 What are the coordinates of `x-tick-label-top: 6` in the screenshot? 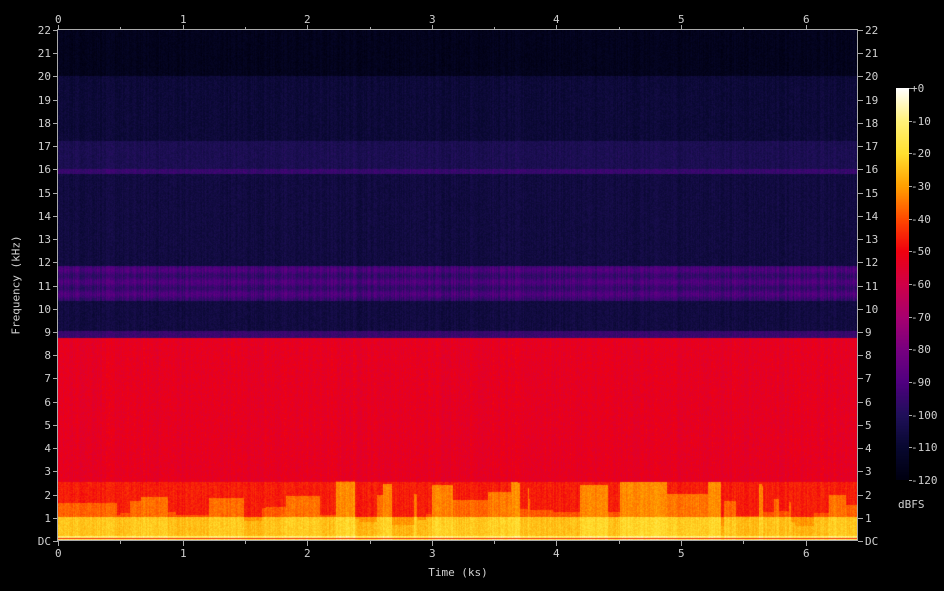 It's located at (806, 19).